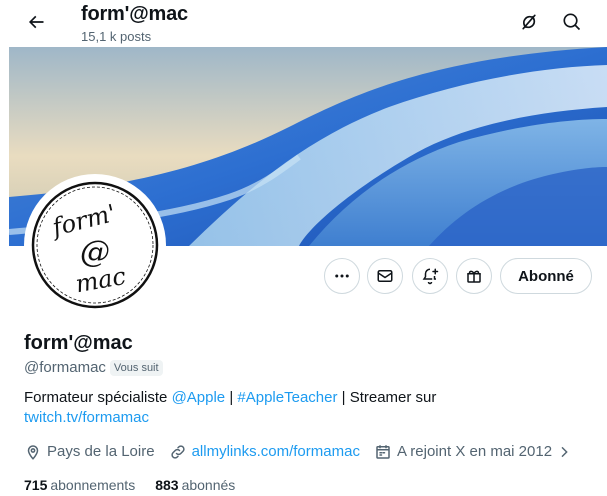 This screenshot has height=496, width=607. What do you see at coordinates (101, 451) in the screenshot?
I see `location-text: Pays de la Loire` at bounding box center [101, 451].